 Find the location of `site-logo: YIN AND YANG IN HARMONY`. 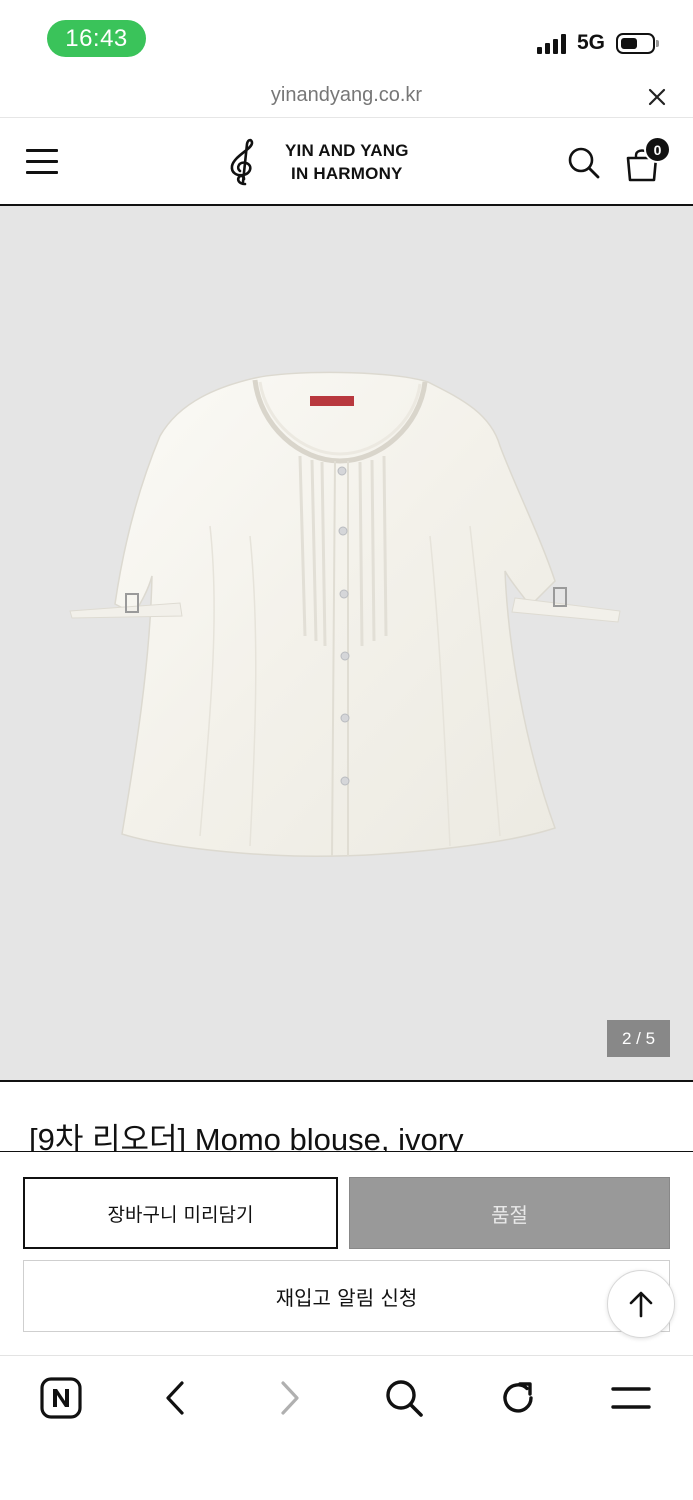

site-logo: YIN AND YANG IN HARMONY is located at coordinates (317, 162).